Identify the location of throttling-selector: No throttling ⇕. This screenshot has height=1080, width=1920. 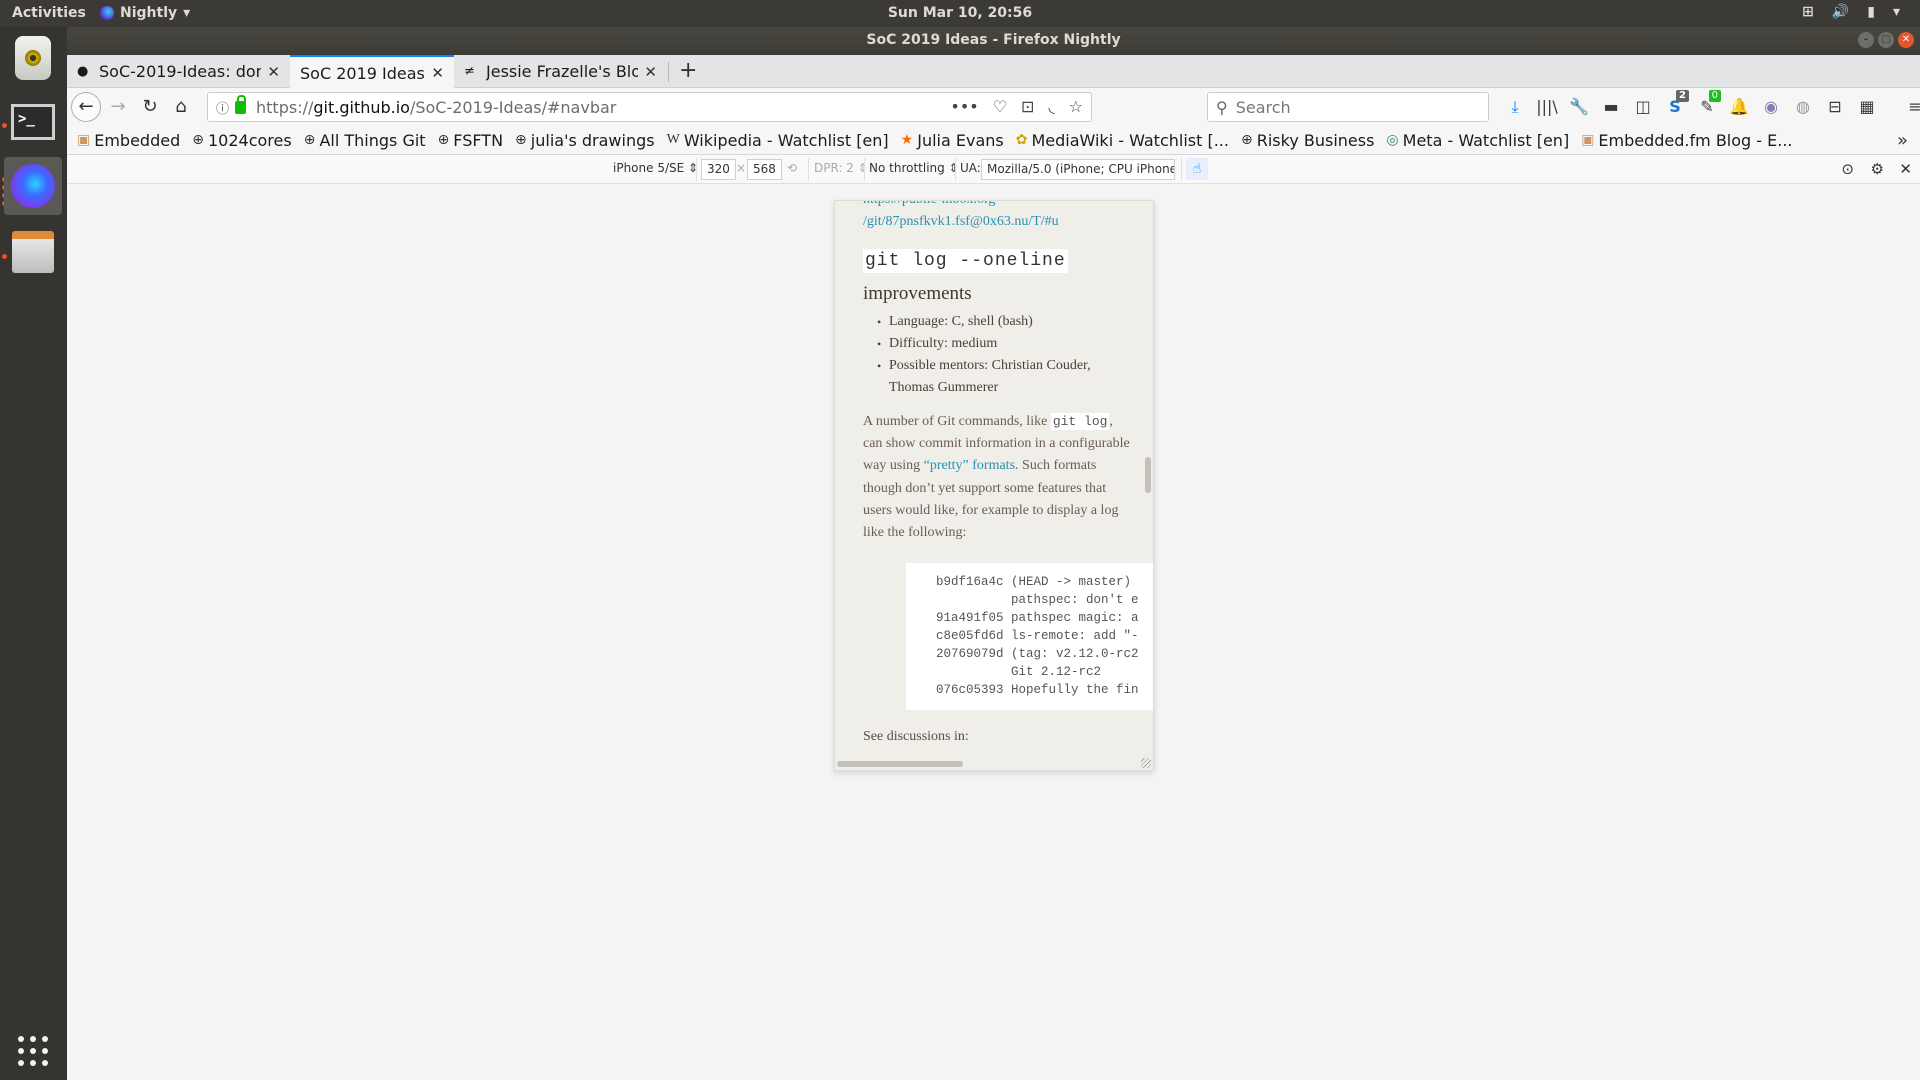
(914, 168).